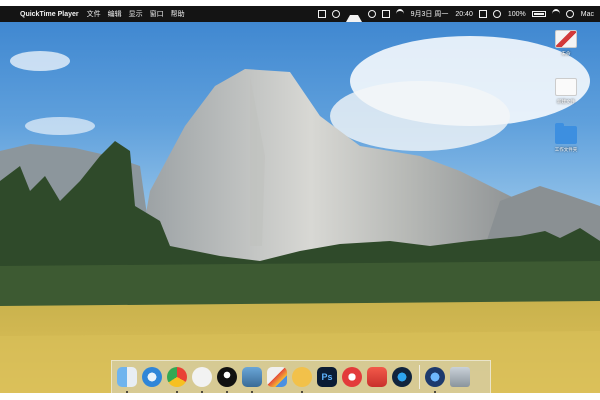 The height and width of the screenshot is (400, 600). I want to click on desktop-item-document: 新建文件, so click(566, 91).